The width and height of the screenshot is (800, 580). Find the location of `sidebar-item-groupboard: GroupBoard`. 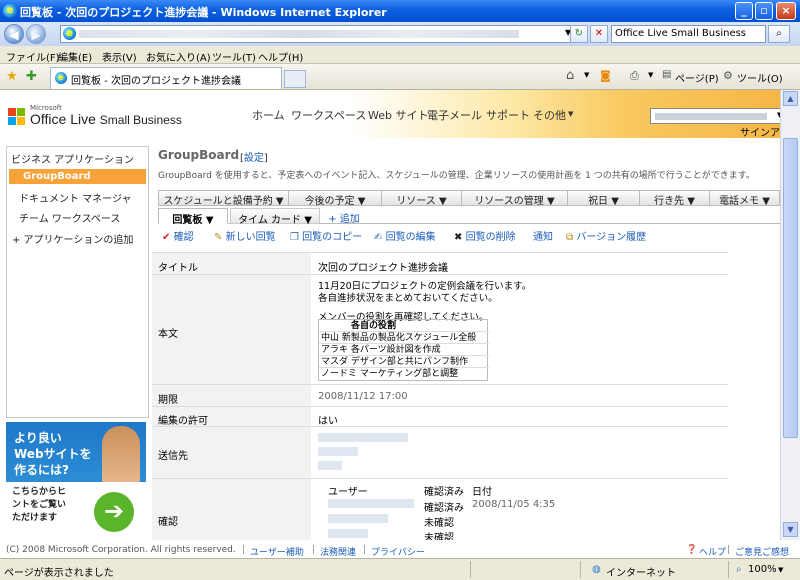

sidebar-item-groupboard: GroupBoard is located at coordinates (77, 176).